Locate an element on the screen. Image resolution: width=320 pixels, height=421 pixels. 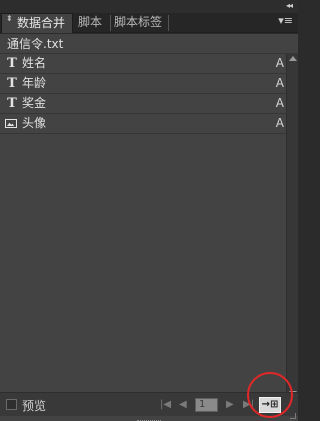
field-name: 年龄 is located at coordinates (34, 83).